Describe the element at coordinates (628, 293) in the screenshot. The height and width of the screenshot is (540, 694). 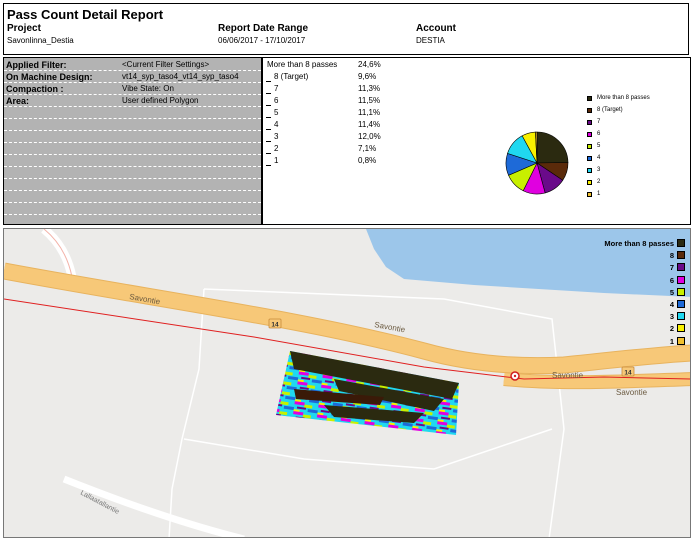
I see `map-legend-item: 5` at that location.